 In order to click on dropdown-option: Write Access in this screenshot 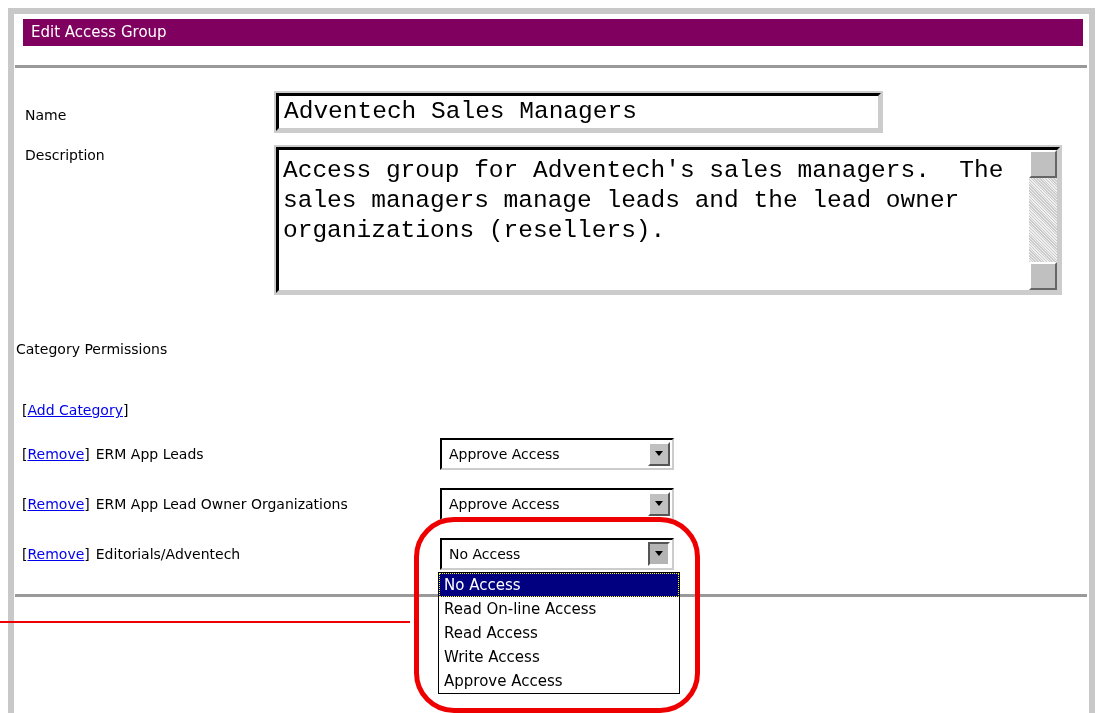, I will do `click(559, 656)`.